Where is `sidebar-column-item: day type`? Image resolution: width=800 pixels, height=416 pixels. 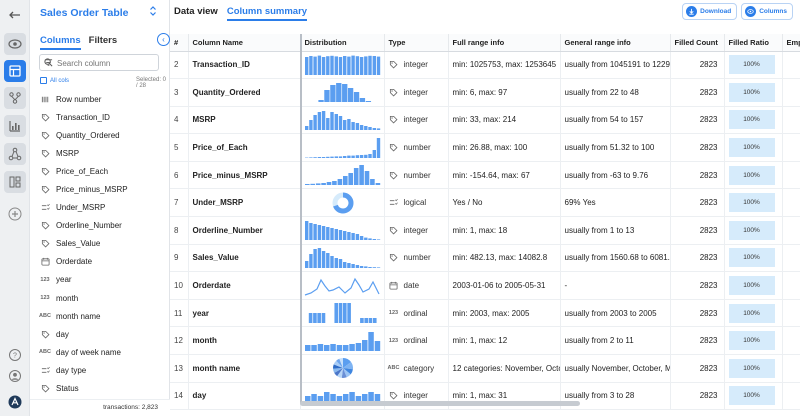
sidebar-column-item: day type is located at coordinates (102, 370).